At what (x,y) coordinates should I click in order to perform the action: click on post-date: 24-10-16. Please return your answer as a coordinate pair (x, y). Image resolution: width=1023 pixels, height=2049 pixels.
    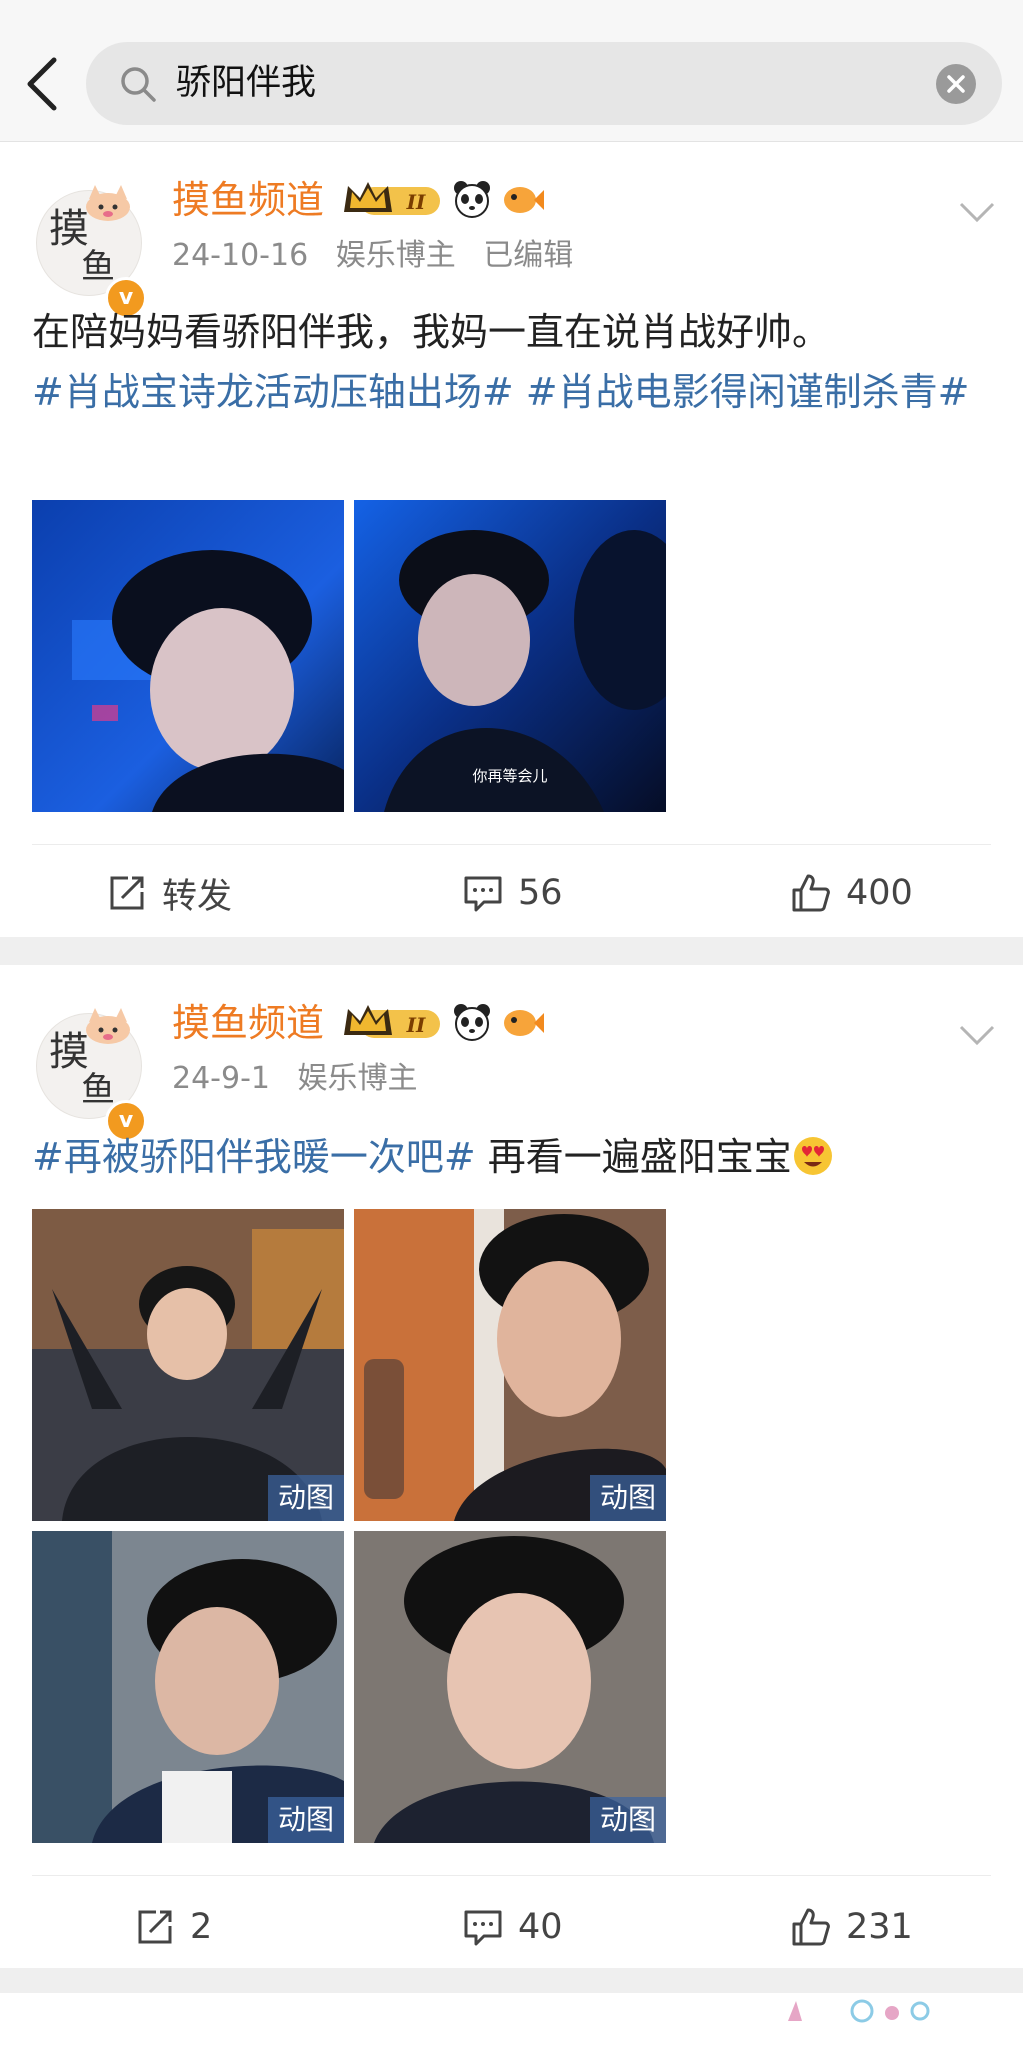
    Looking at the image, I should click on (240, 255).